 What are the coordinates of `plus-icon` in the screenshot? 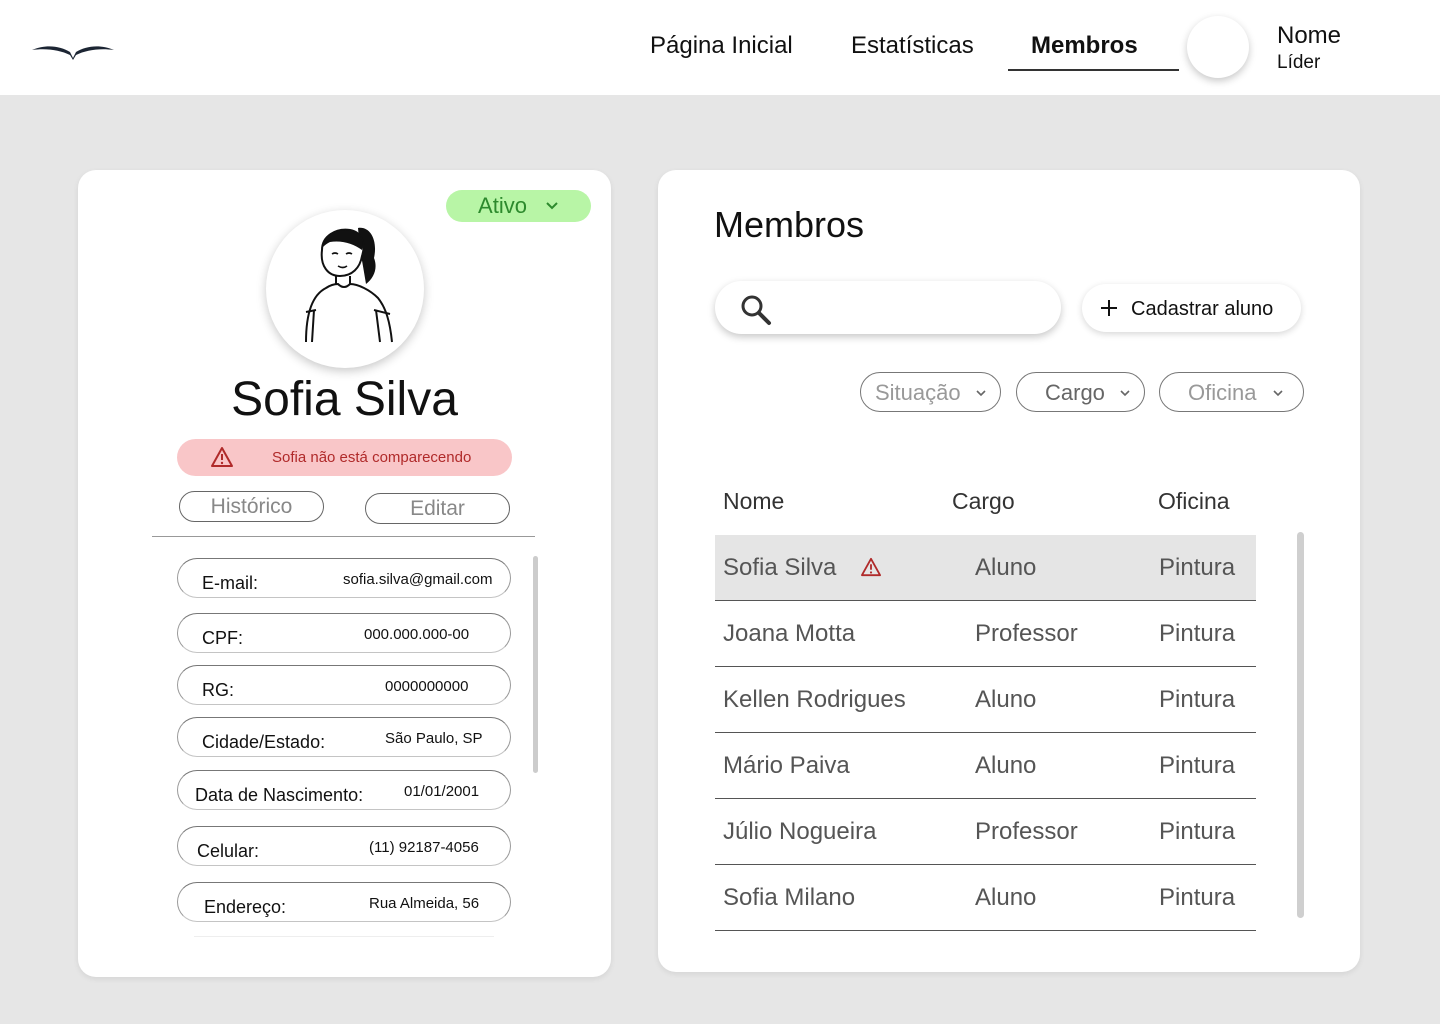 It's located at (1109, 308).